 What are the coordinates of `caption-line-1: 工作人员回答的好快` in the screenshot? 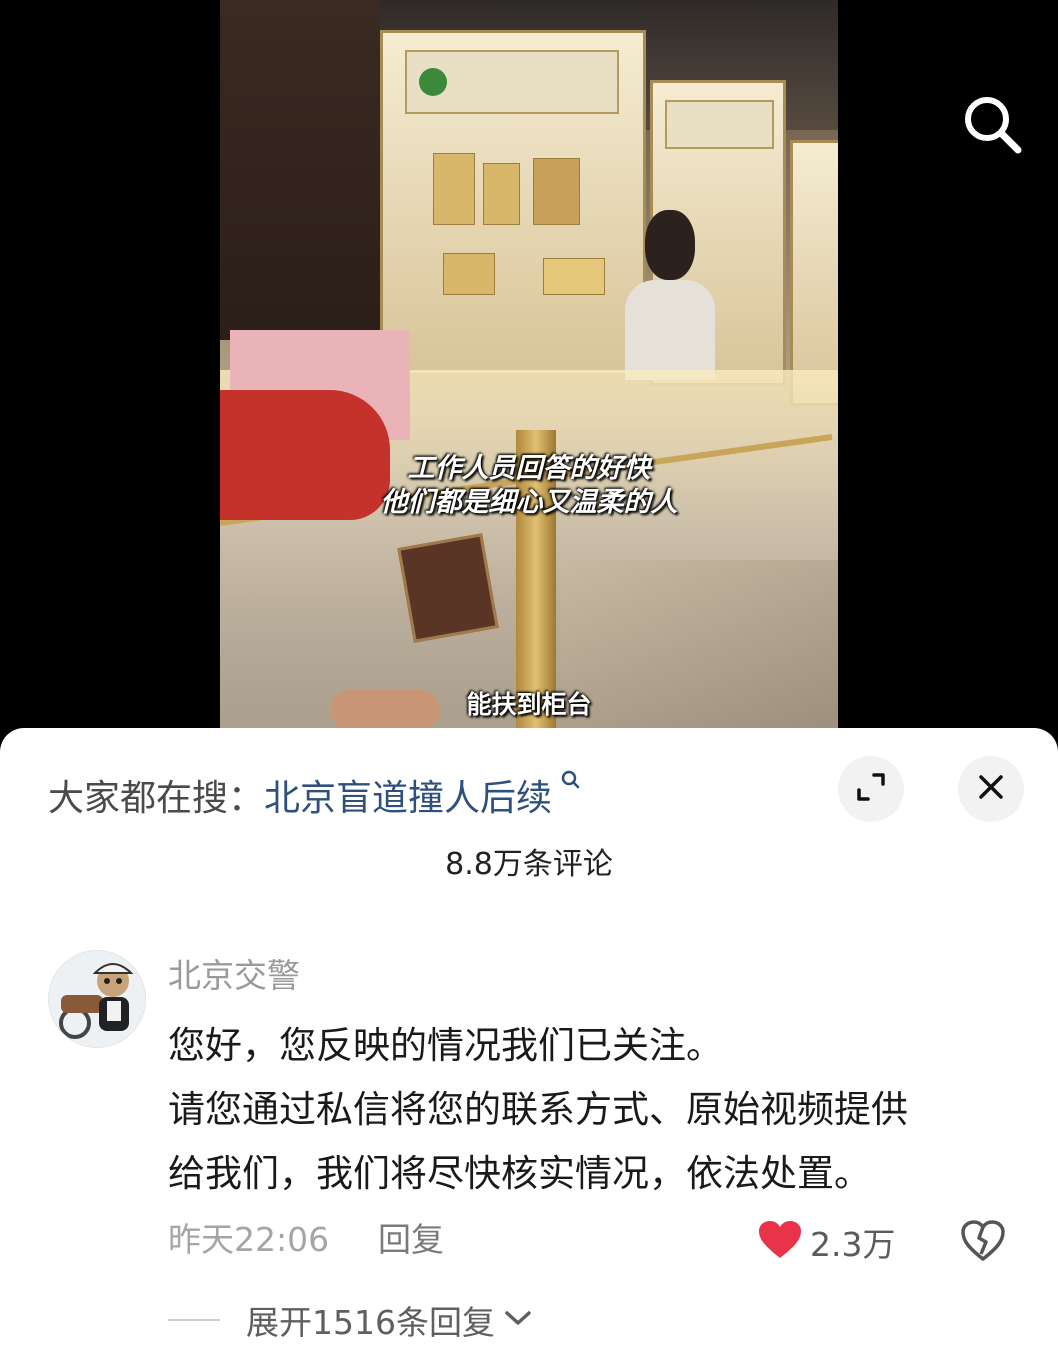 It's located at (529, 468).